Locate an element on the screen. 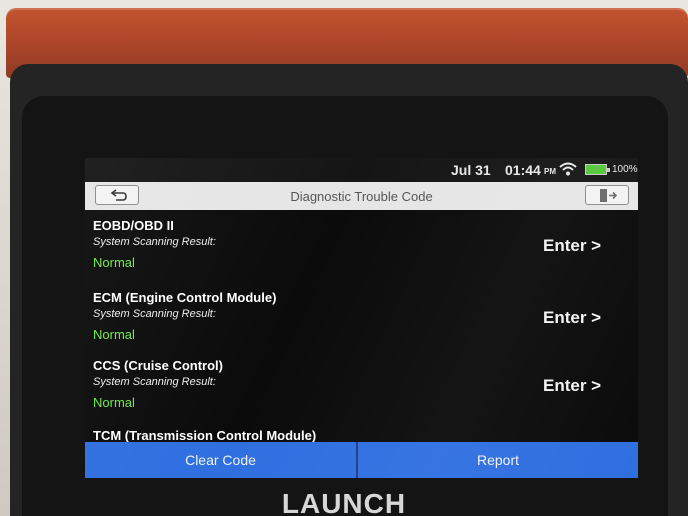  system-name: ECM (Engine Control Module) is located at coordinates (185, 297).